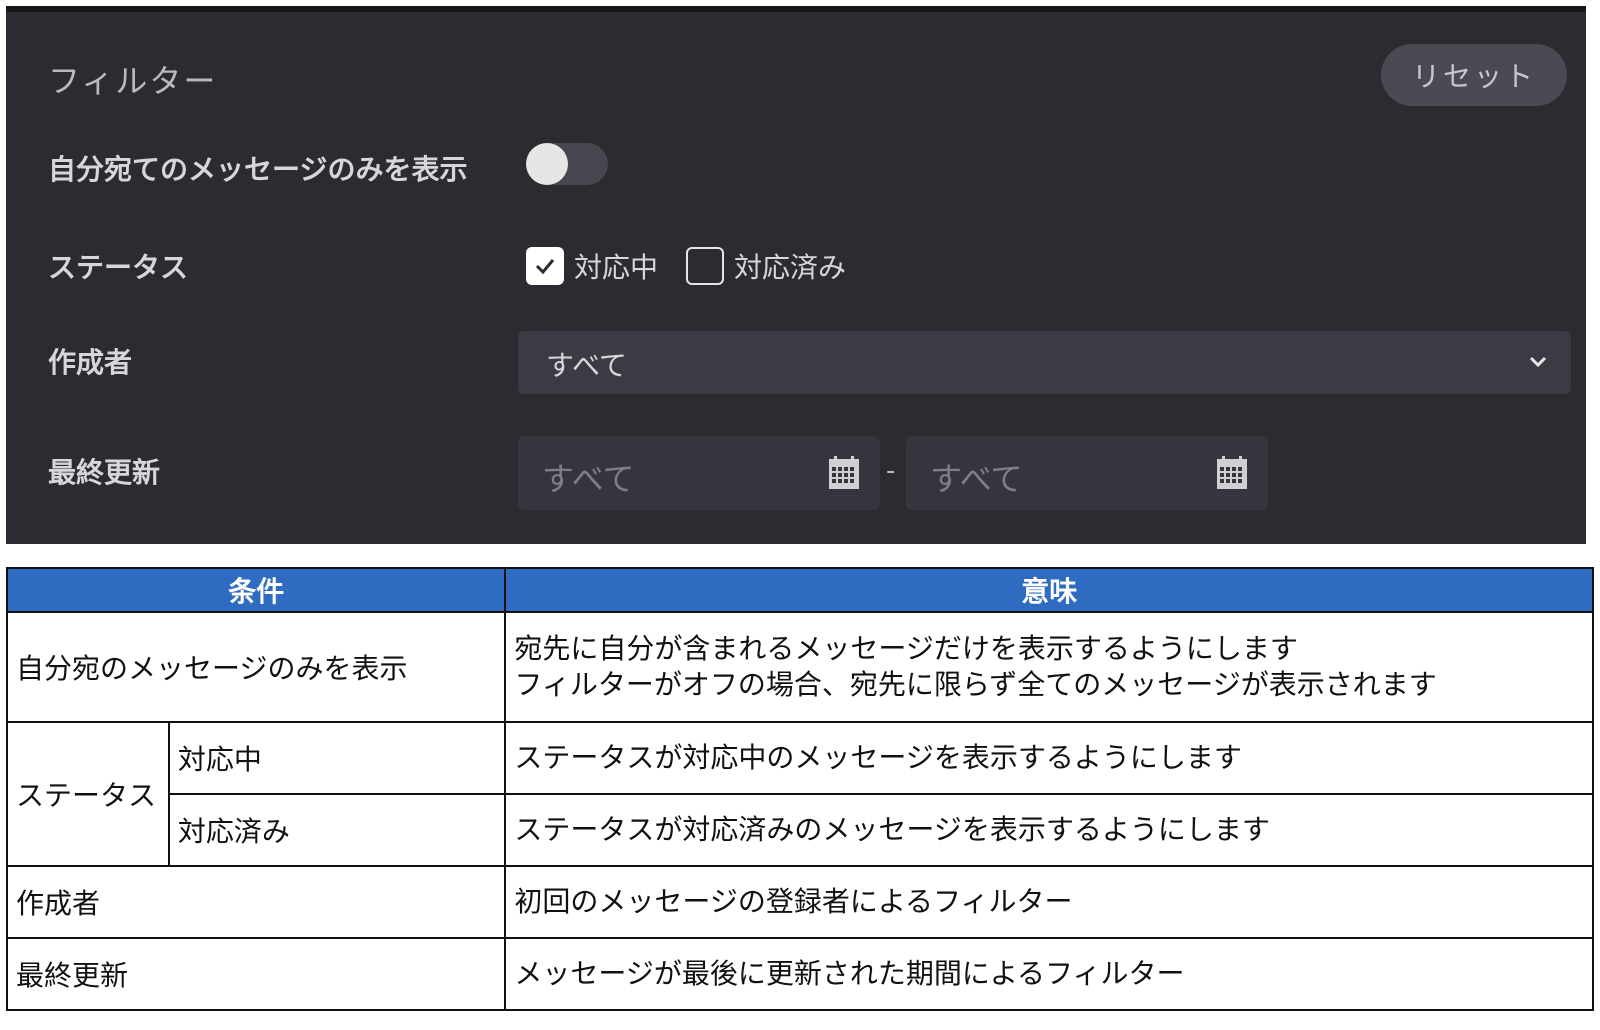 This screenshot has width=1600, height=1030. What do you see at coordinates (586, 365) in the screenshot?
I see `creator-select-value: すべて` at bounding box center [586, 365].